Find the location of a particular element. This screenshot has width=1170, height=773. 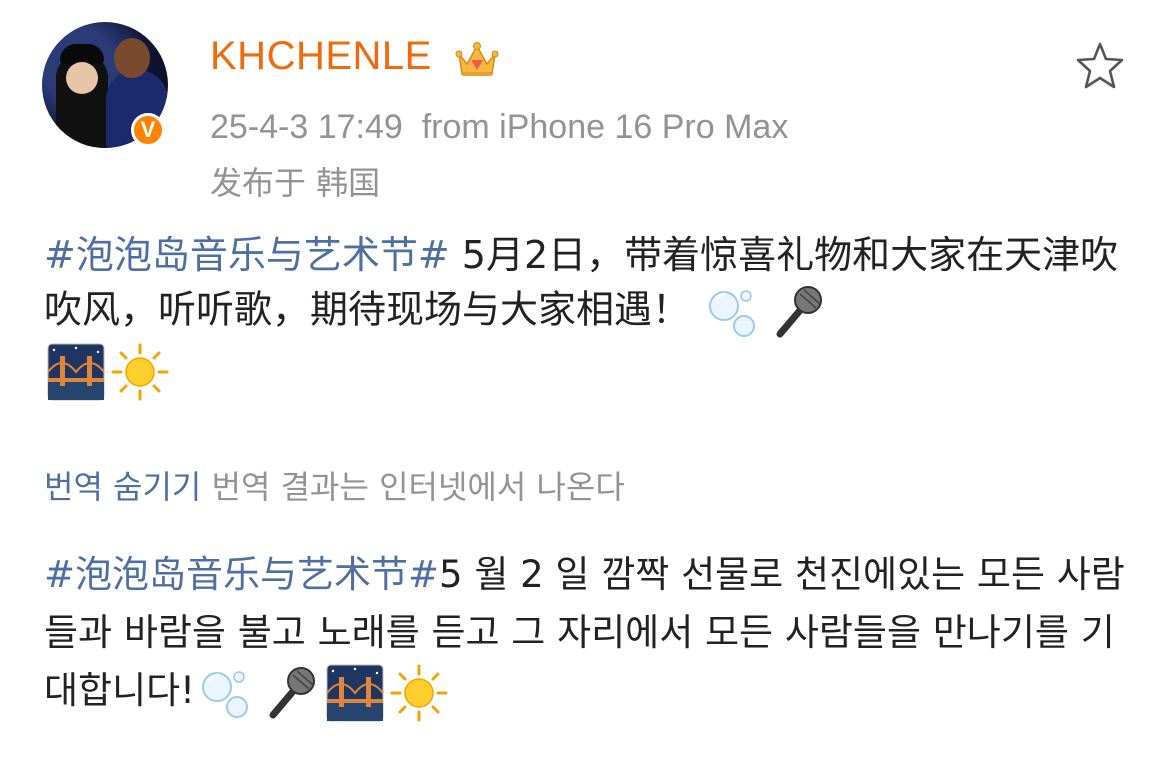

post-timestamp: 25-4-3 17:49 is located at coordinates (306, 127).